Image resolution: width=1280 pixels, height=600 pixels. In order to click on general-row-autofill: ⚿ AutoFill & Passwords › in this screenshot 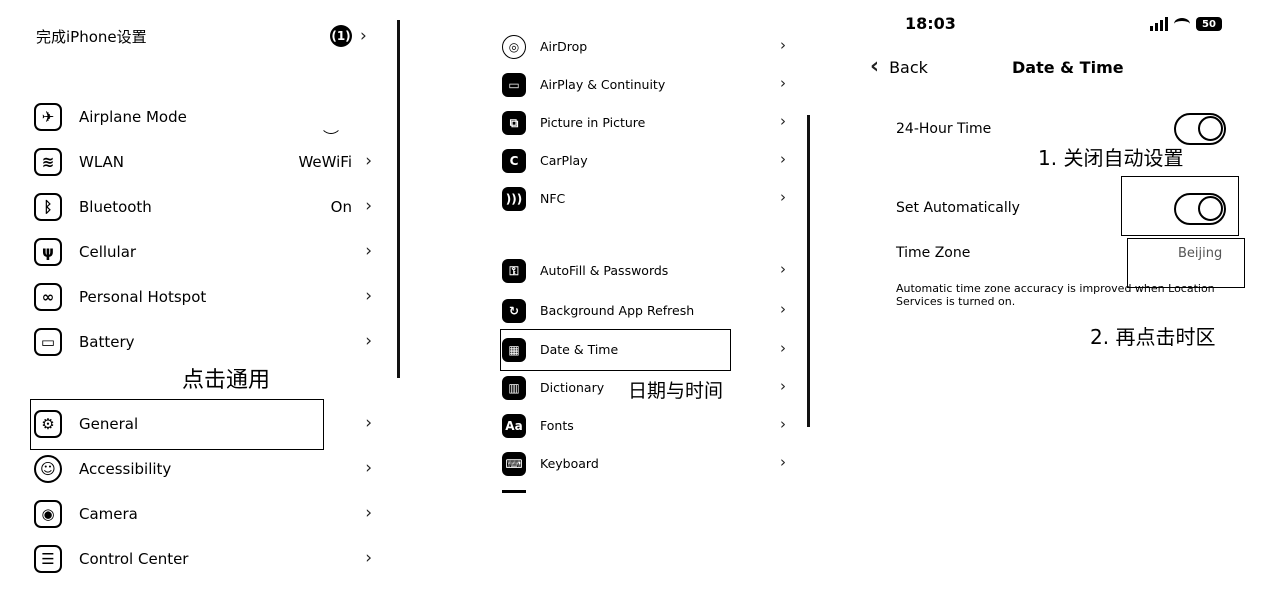, I will do `click(645, 271)`.